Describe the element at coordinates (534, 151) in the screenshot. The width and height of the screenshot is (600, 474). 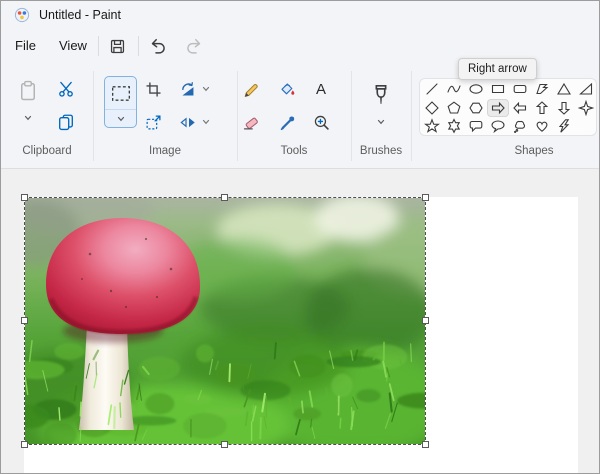
I see `group-label-shapes: Shapes` at that location.